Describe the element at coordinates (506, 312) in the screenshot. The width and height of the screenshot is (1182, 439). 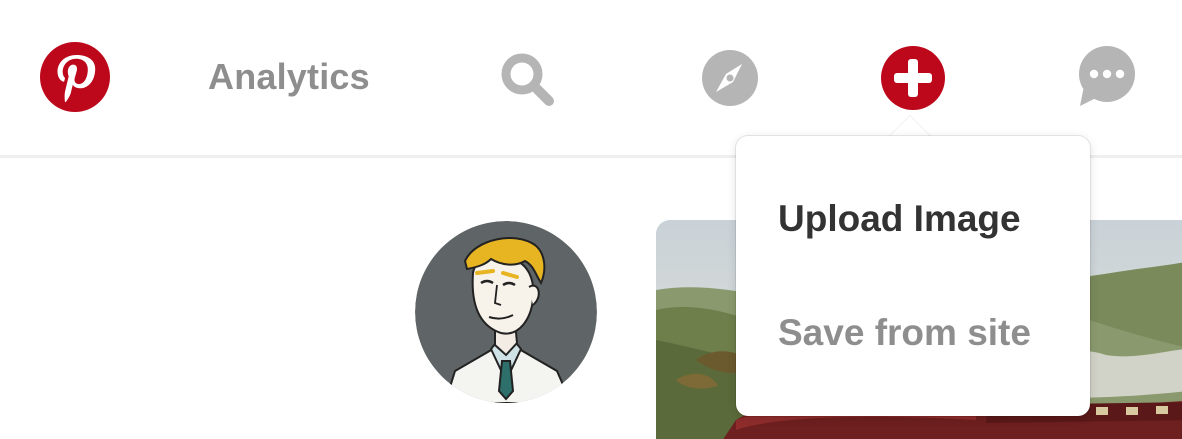
I see `profile-avatar` at that location.